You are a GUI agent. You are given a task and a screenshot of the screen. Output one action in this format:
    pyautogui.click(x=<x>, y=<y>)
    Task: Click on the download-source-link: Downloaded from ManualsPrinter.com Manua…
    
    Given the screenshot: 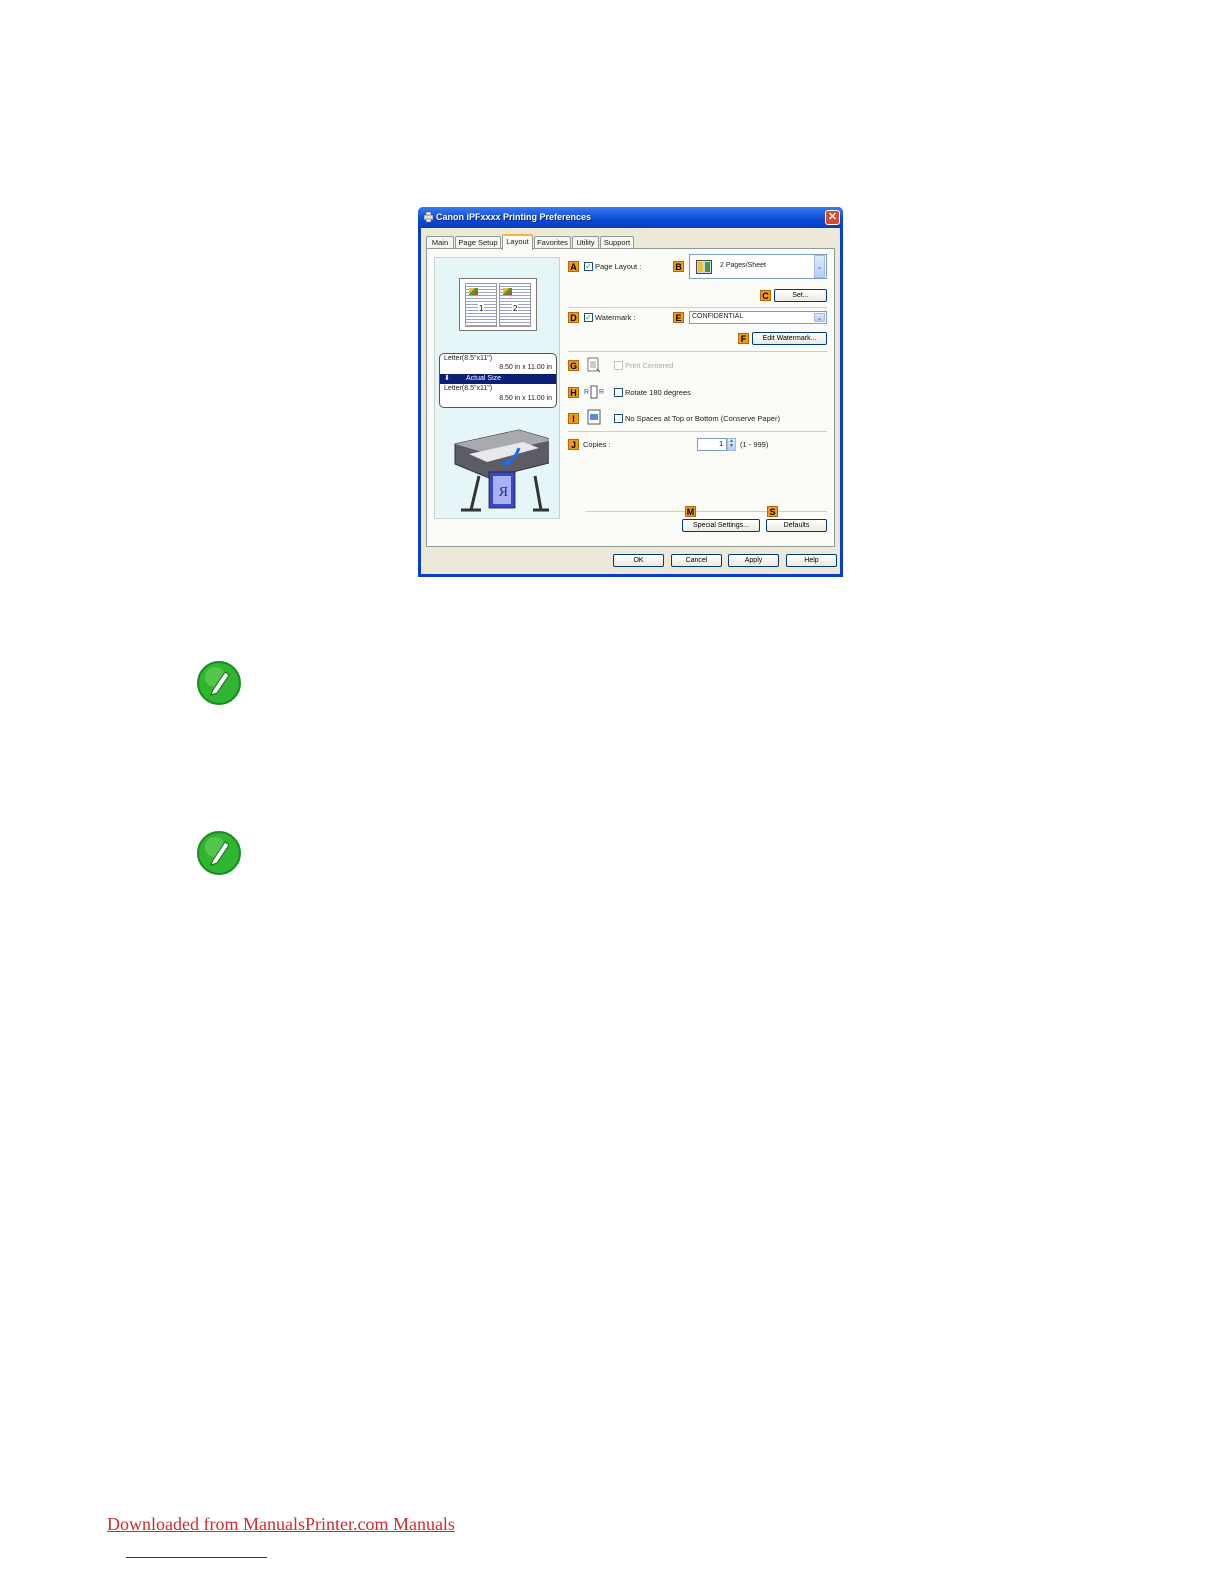 What is the action you would take?
    pyautogui.click(x=281, y=1524)
    